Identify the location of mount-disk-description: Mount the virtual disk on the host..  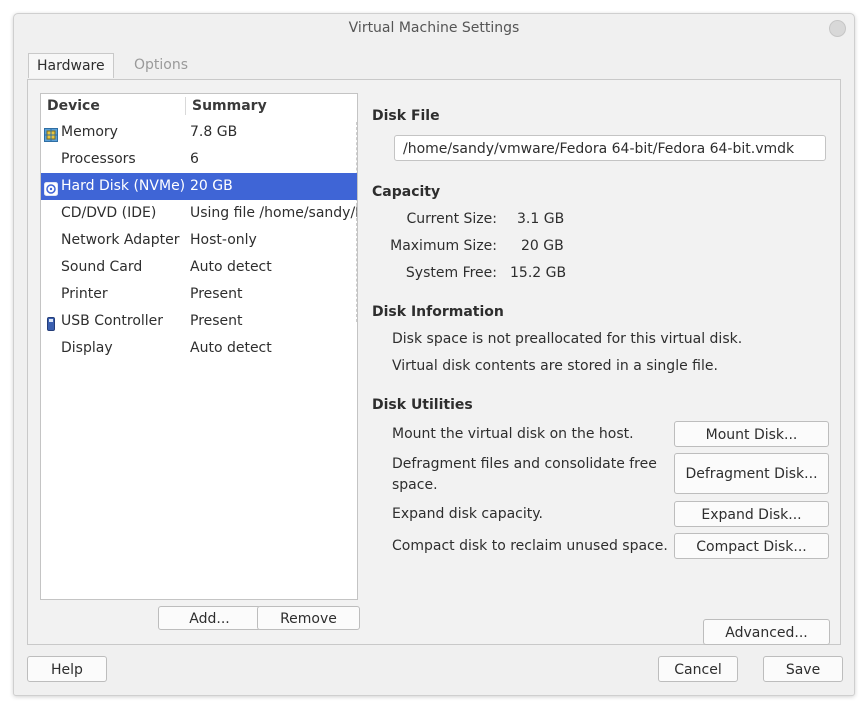
(513, 434).